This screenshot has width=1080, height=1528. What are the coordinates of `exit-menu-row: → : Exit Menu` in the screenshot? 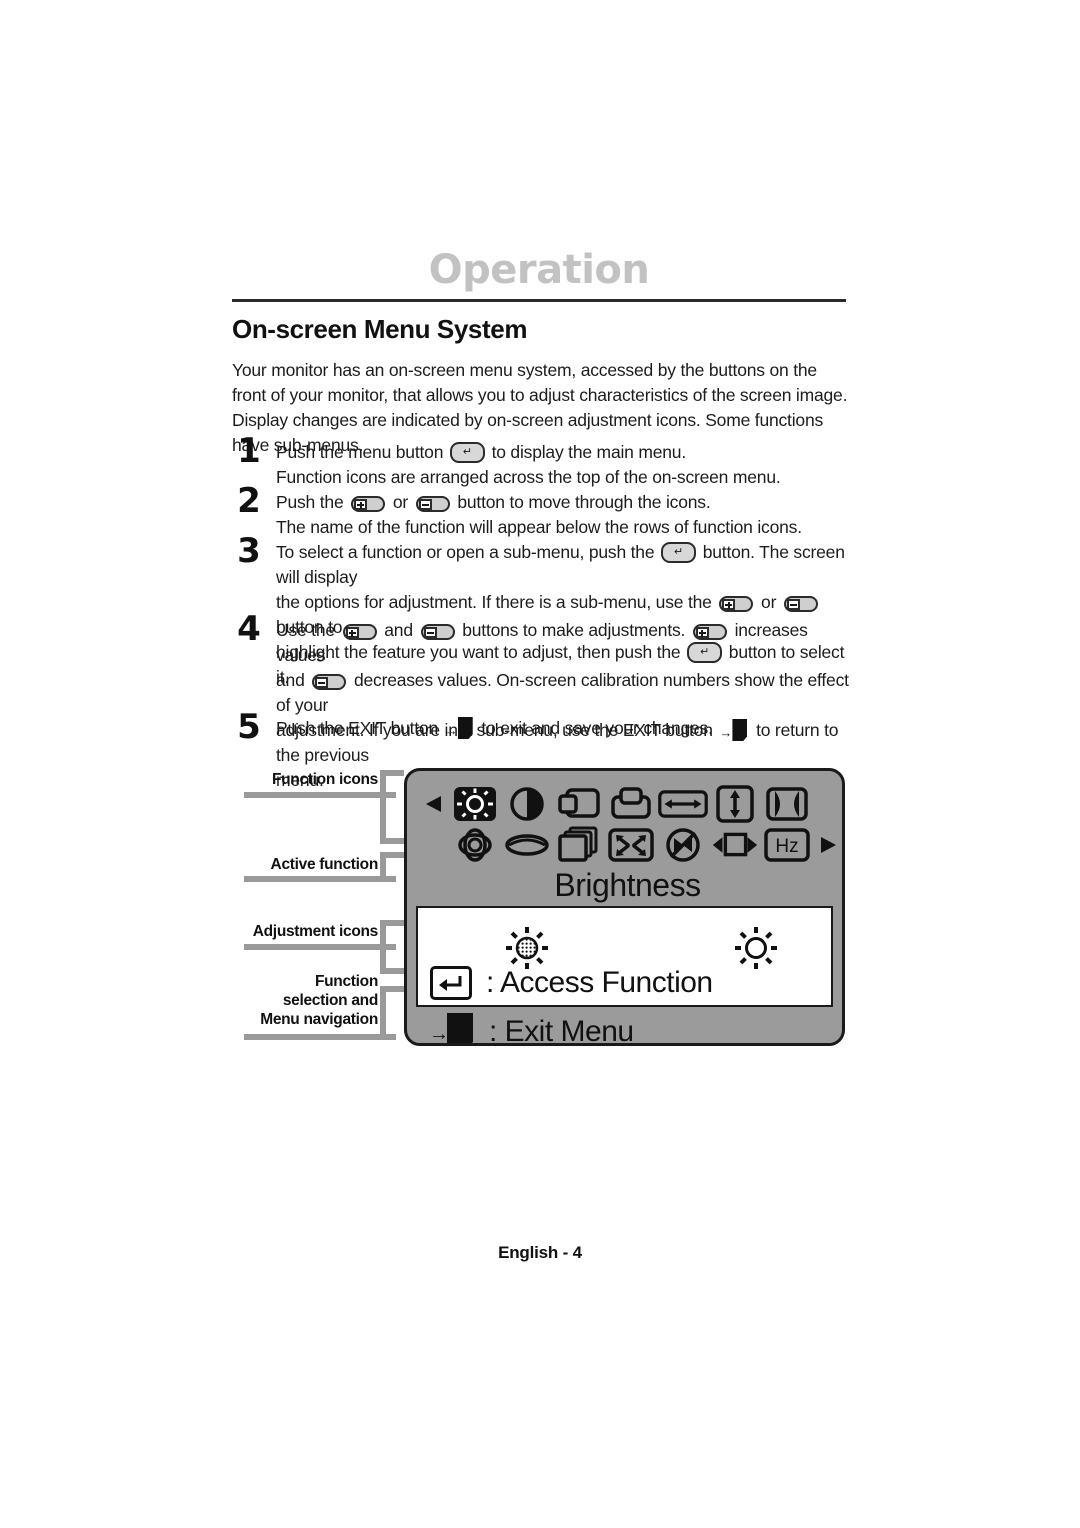 It's located at (531, 1029).